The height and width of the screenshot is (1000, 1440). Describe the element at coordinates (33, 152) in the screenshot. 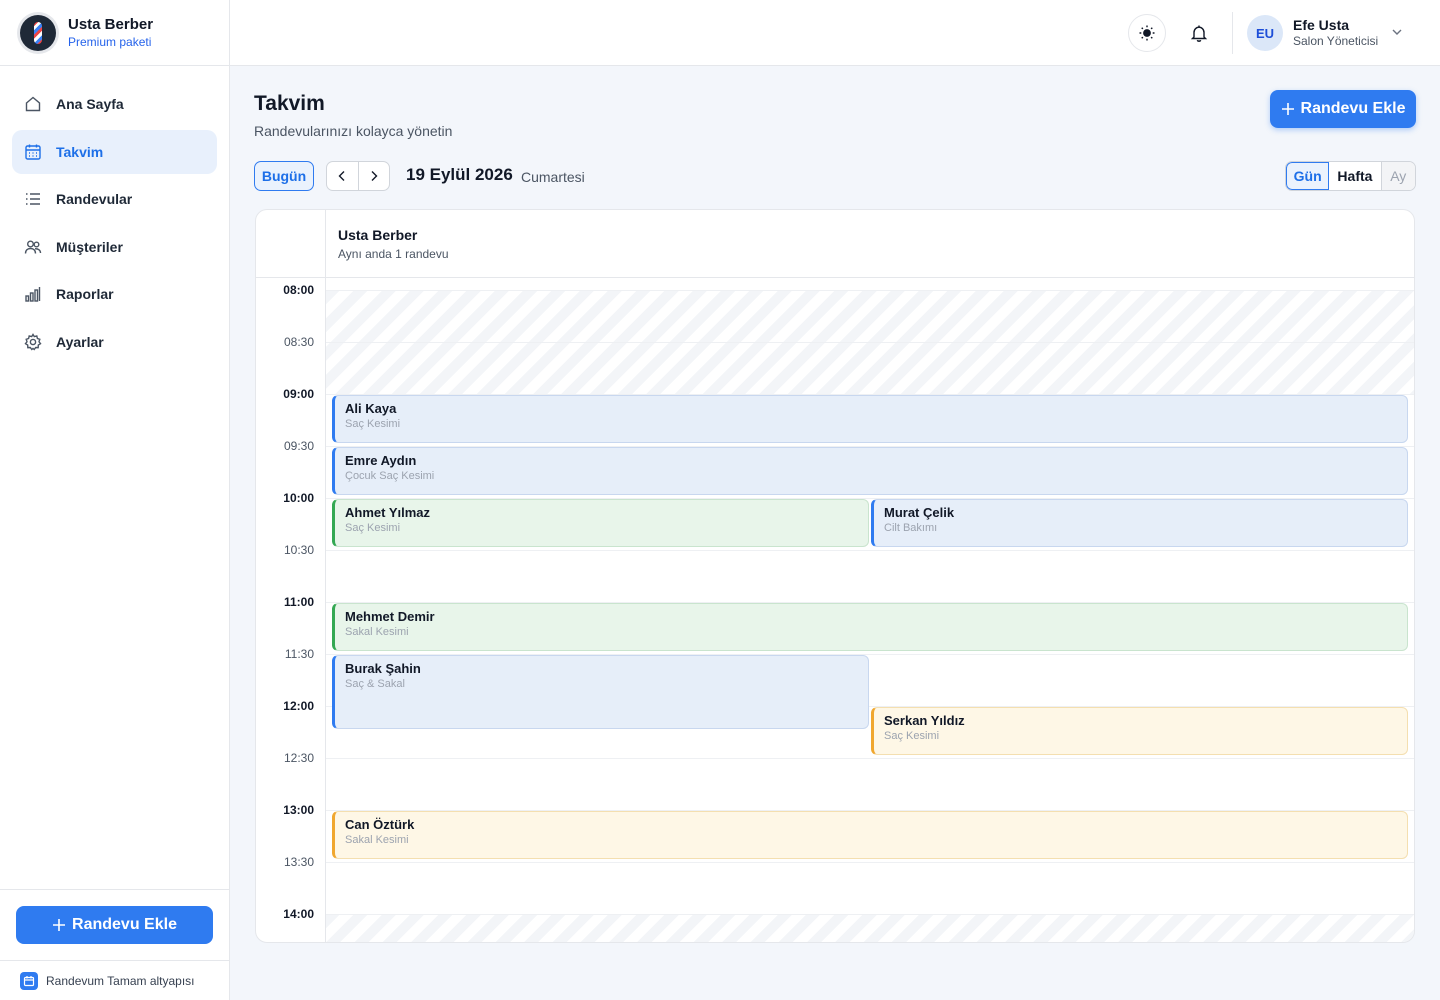

I see `calendar-icon` at that location.